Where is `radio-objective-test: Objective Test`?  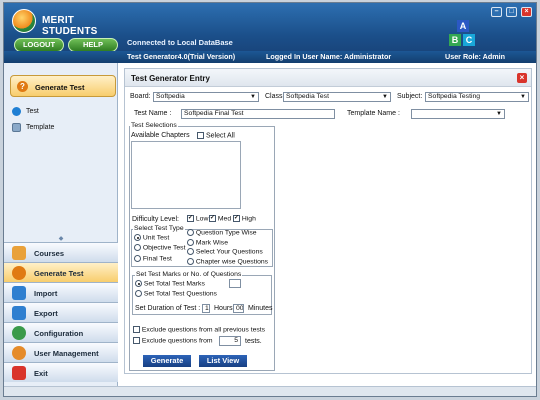 radio-objective-test: Objective Test is located at coordinates (159, 247).